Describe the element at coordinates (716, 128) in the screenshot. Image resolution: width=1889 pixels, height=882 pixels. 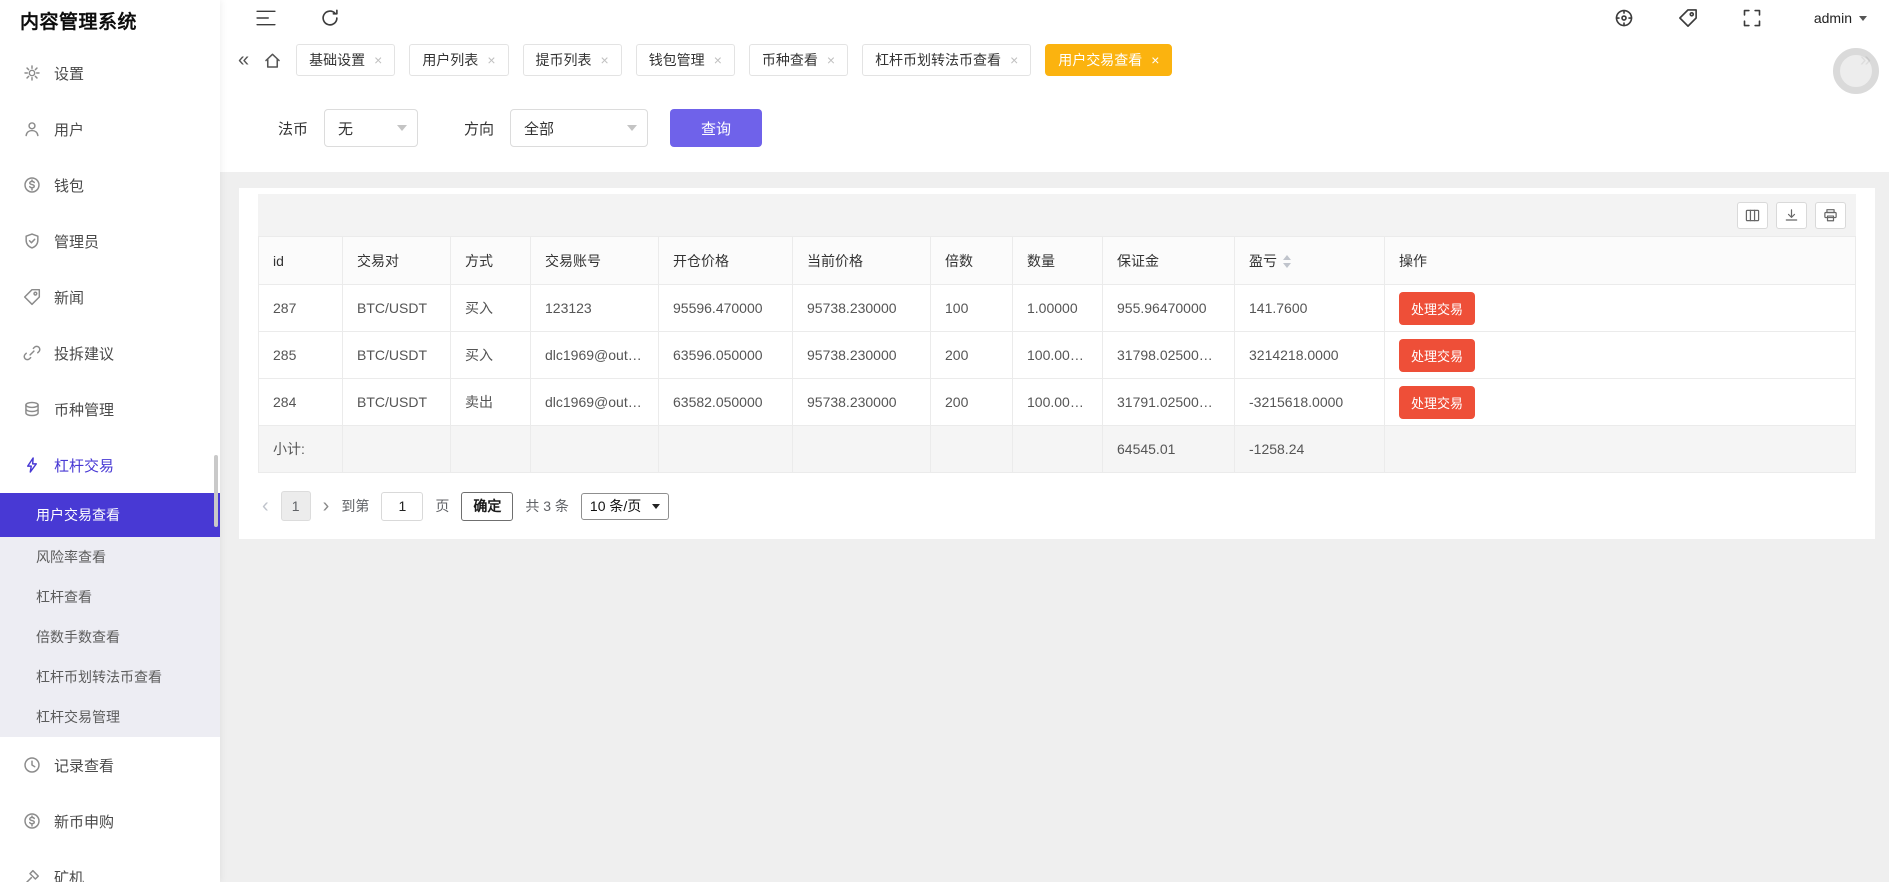
I see `query-button: 查询` at that location.